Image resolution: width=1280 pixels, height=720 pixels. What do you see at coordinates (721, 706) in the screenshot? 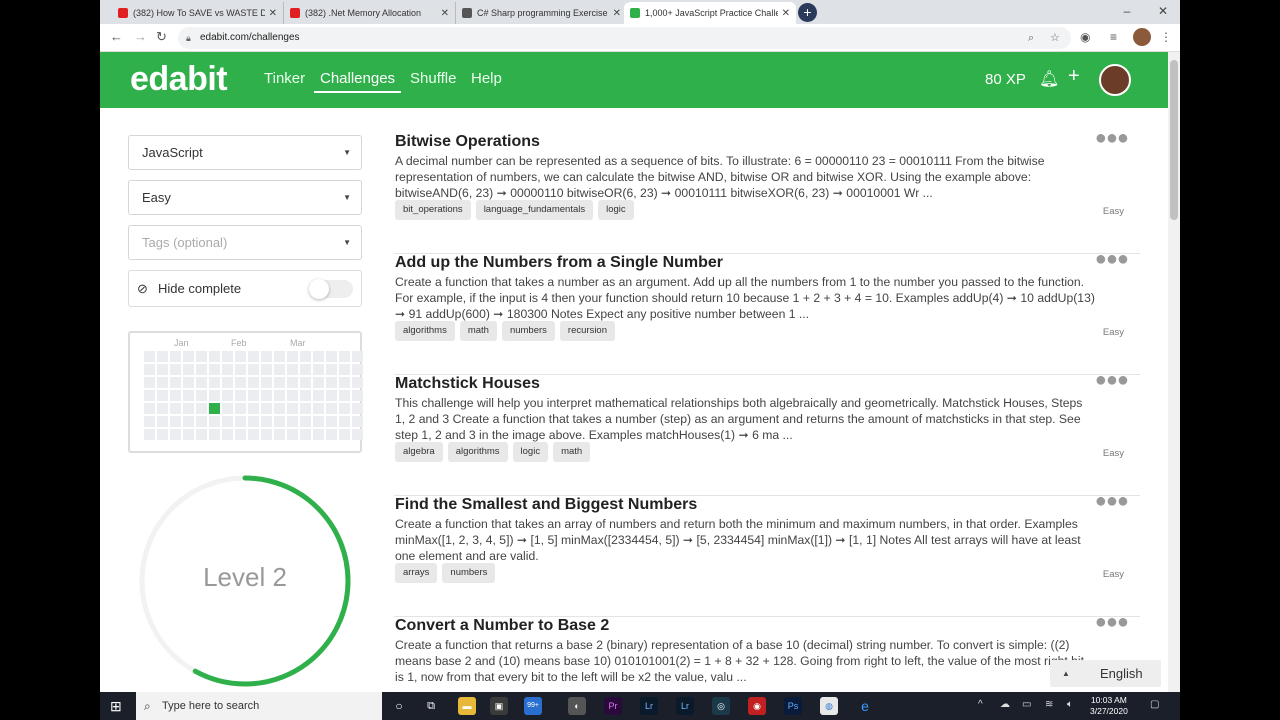
I see `app-icon: ◎` at bounding box center [721, 706].